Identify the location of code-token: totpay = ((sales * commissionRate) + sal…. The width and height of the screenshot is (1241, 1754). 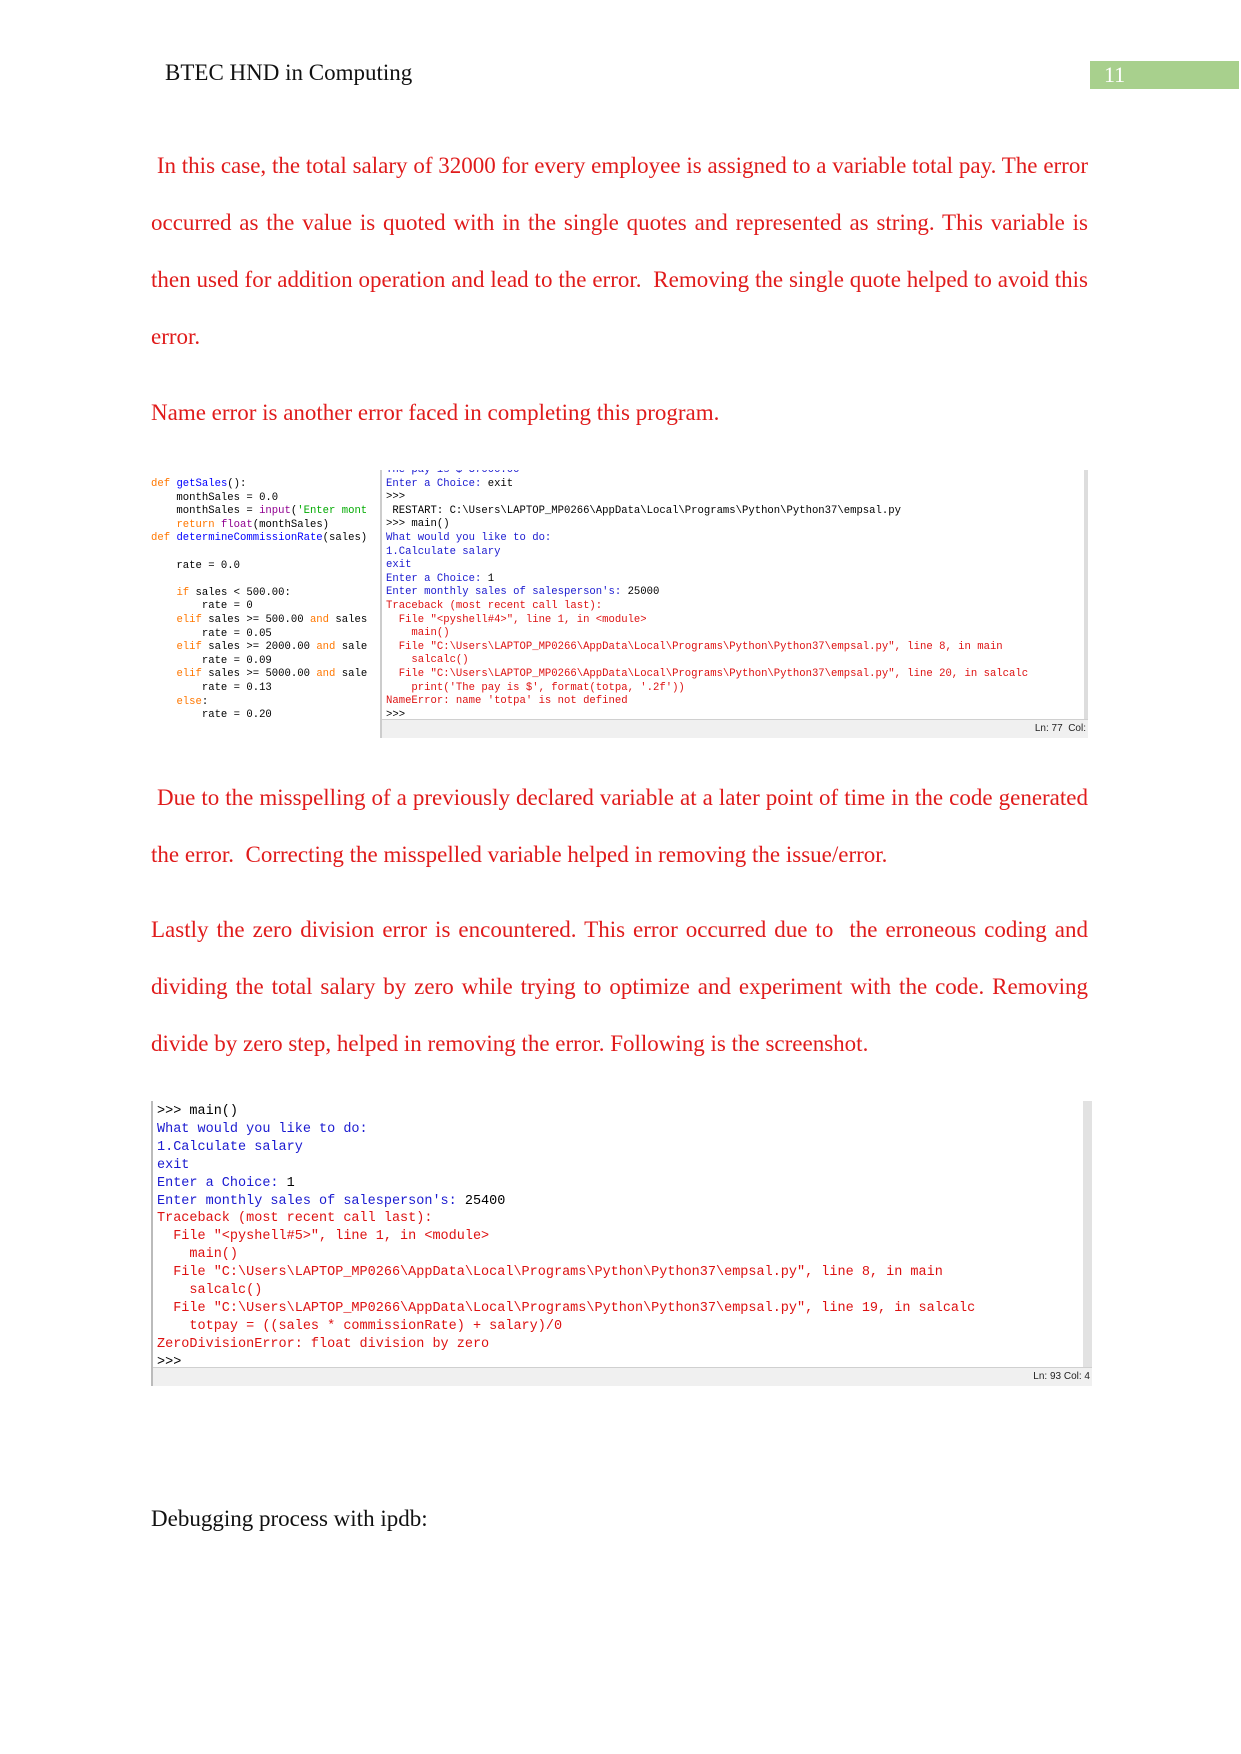
(360, 1326).